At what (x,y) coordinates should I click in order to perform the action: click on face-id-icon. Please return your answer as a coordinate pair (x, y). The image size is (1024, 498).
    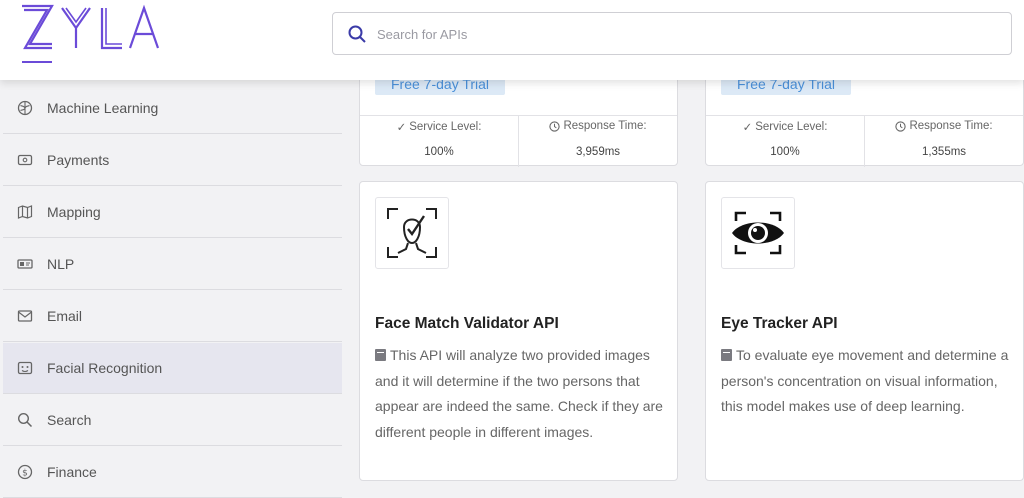
    Looking at the image, I should click on (25, 368).